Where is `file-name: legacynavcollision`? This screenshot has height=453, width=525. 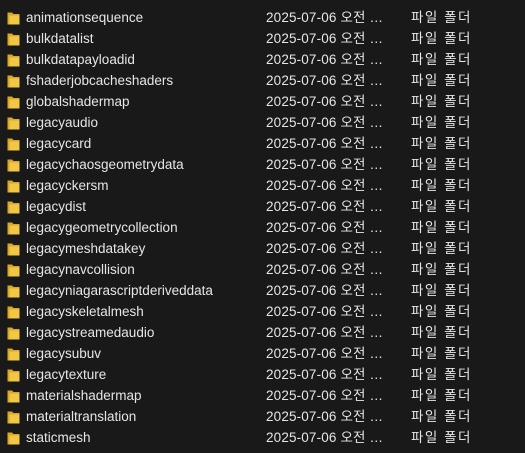
file-name: legacynavcollision is located at coordinates (80, 269).